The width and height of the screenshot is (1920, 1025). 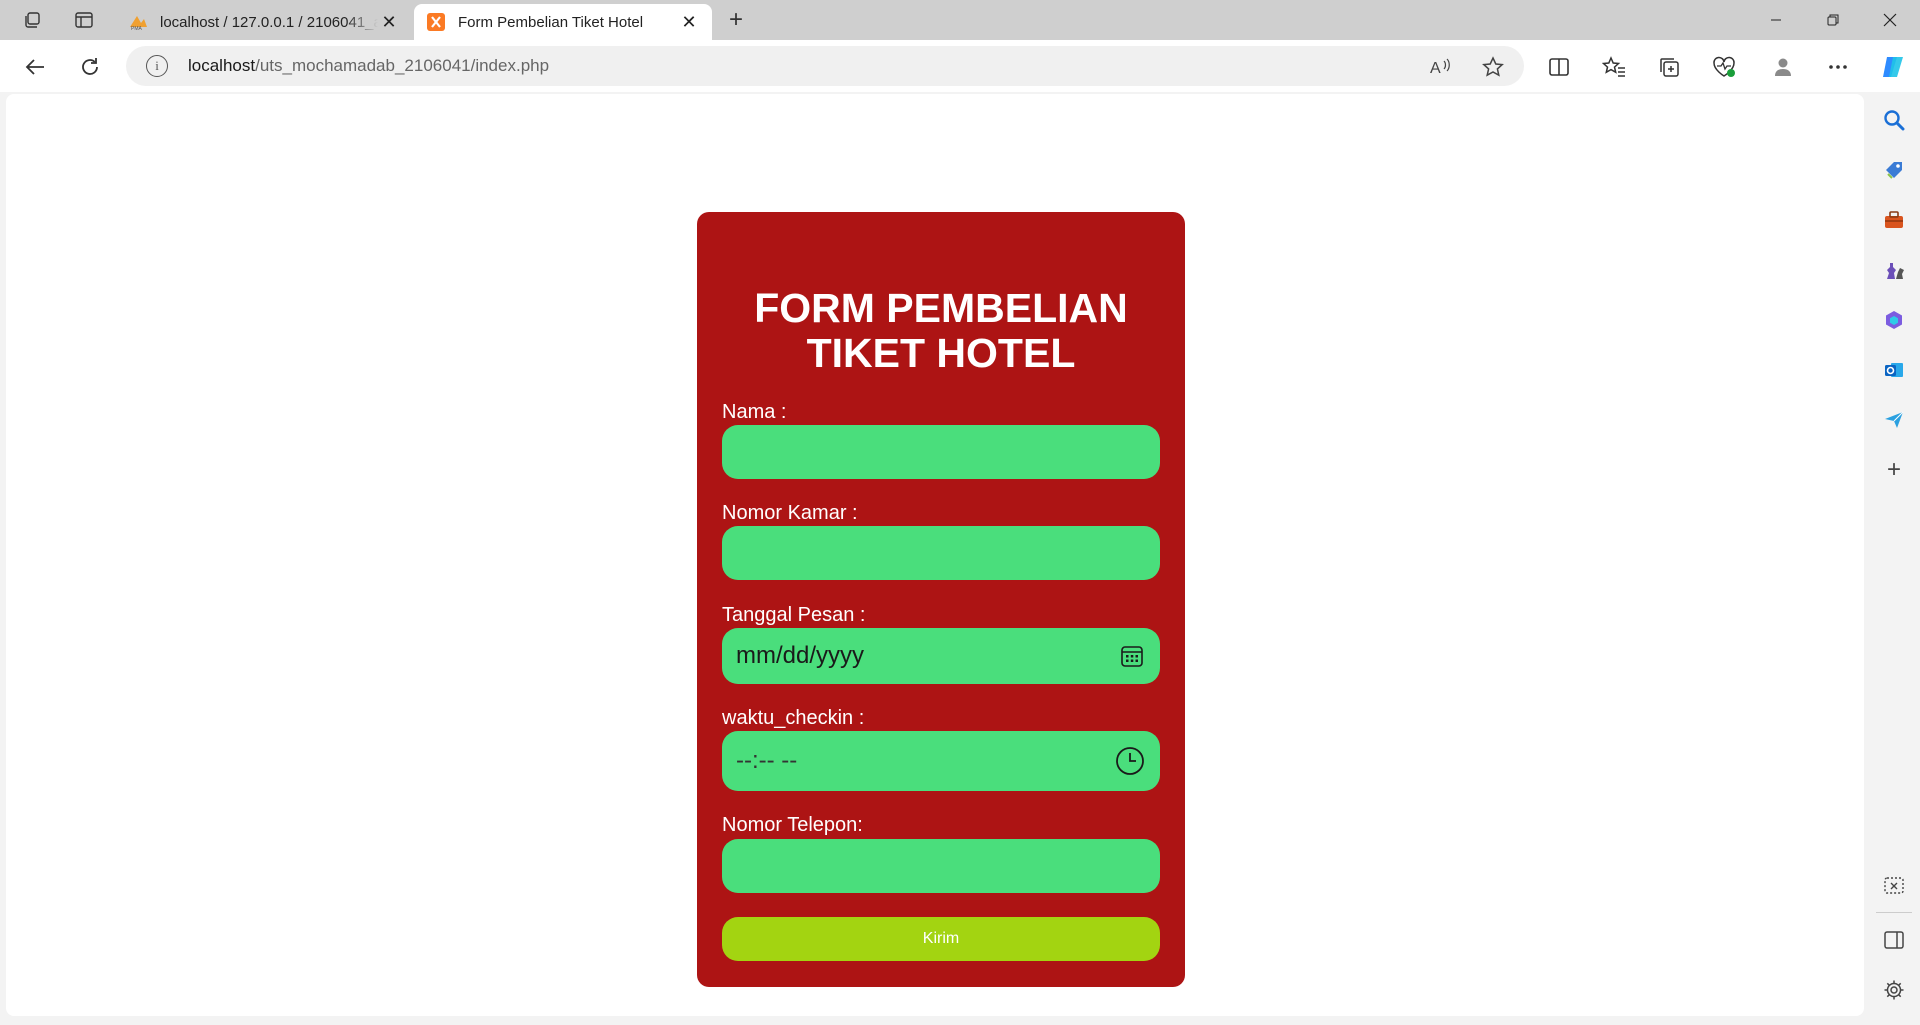 What do you see at coordinates (1894, 320) in the screenshot?
I see `microsoft365-icon` at bounding box center [1894, 320].